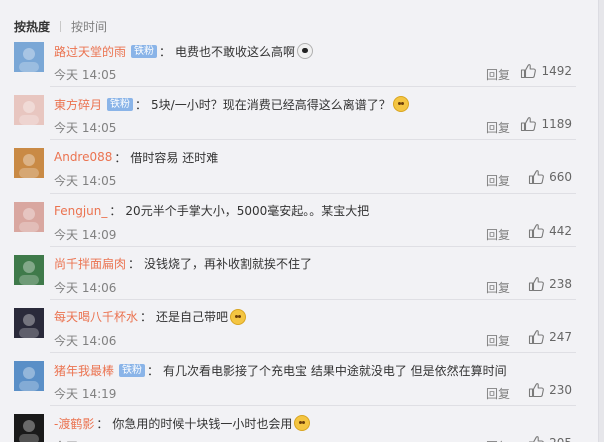 The image size is (604, 442). What do you see at coordinates (560, 336) in the screenshot?
I see `like-count: 247` at bounding box center [560, 336].